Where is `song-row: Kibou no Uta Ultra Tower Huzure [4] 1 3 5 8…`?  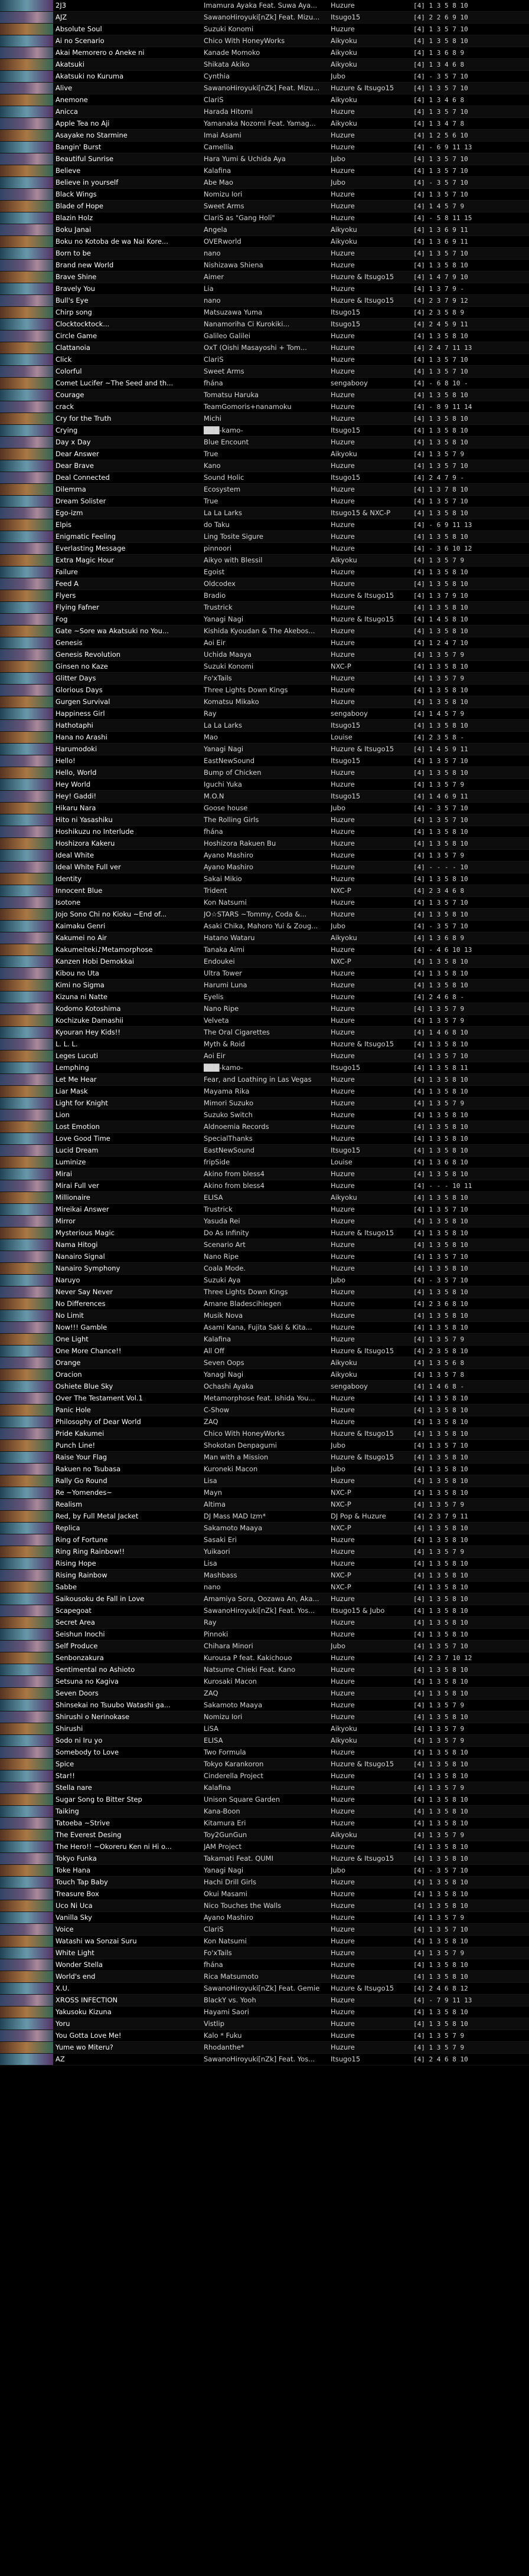
song-row: Kibou no Uta Ultra Tower Huzure [4] 1 3 5 8… is located at coordinates (264, 974).